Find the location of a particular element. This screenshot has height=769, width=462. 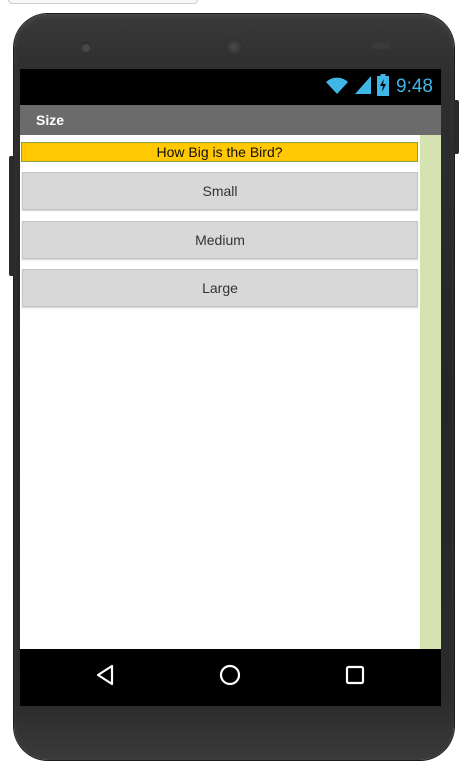

side-arrangement-strip is located at coordinates (430, 392).